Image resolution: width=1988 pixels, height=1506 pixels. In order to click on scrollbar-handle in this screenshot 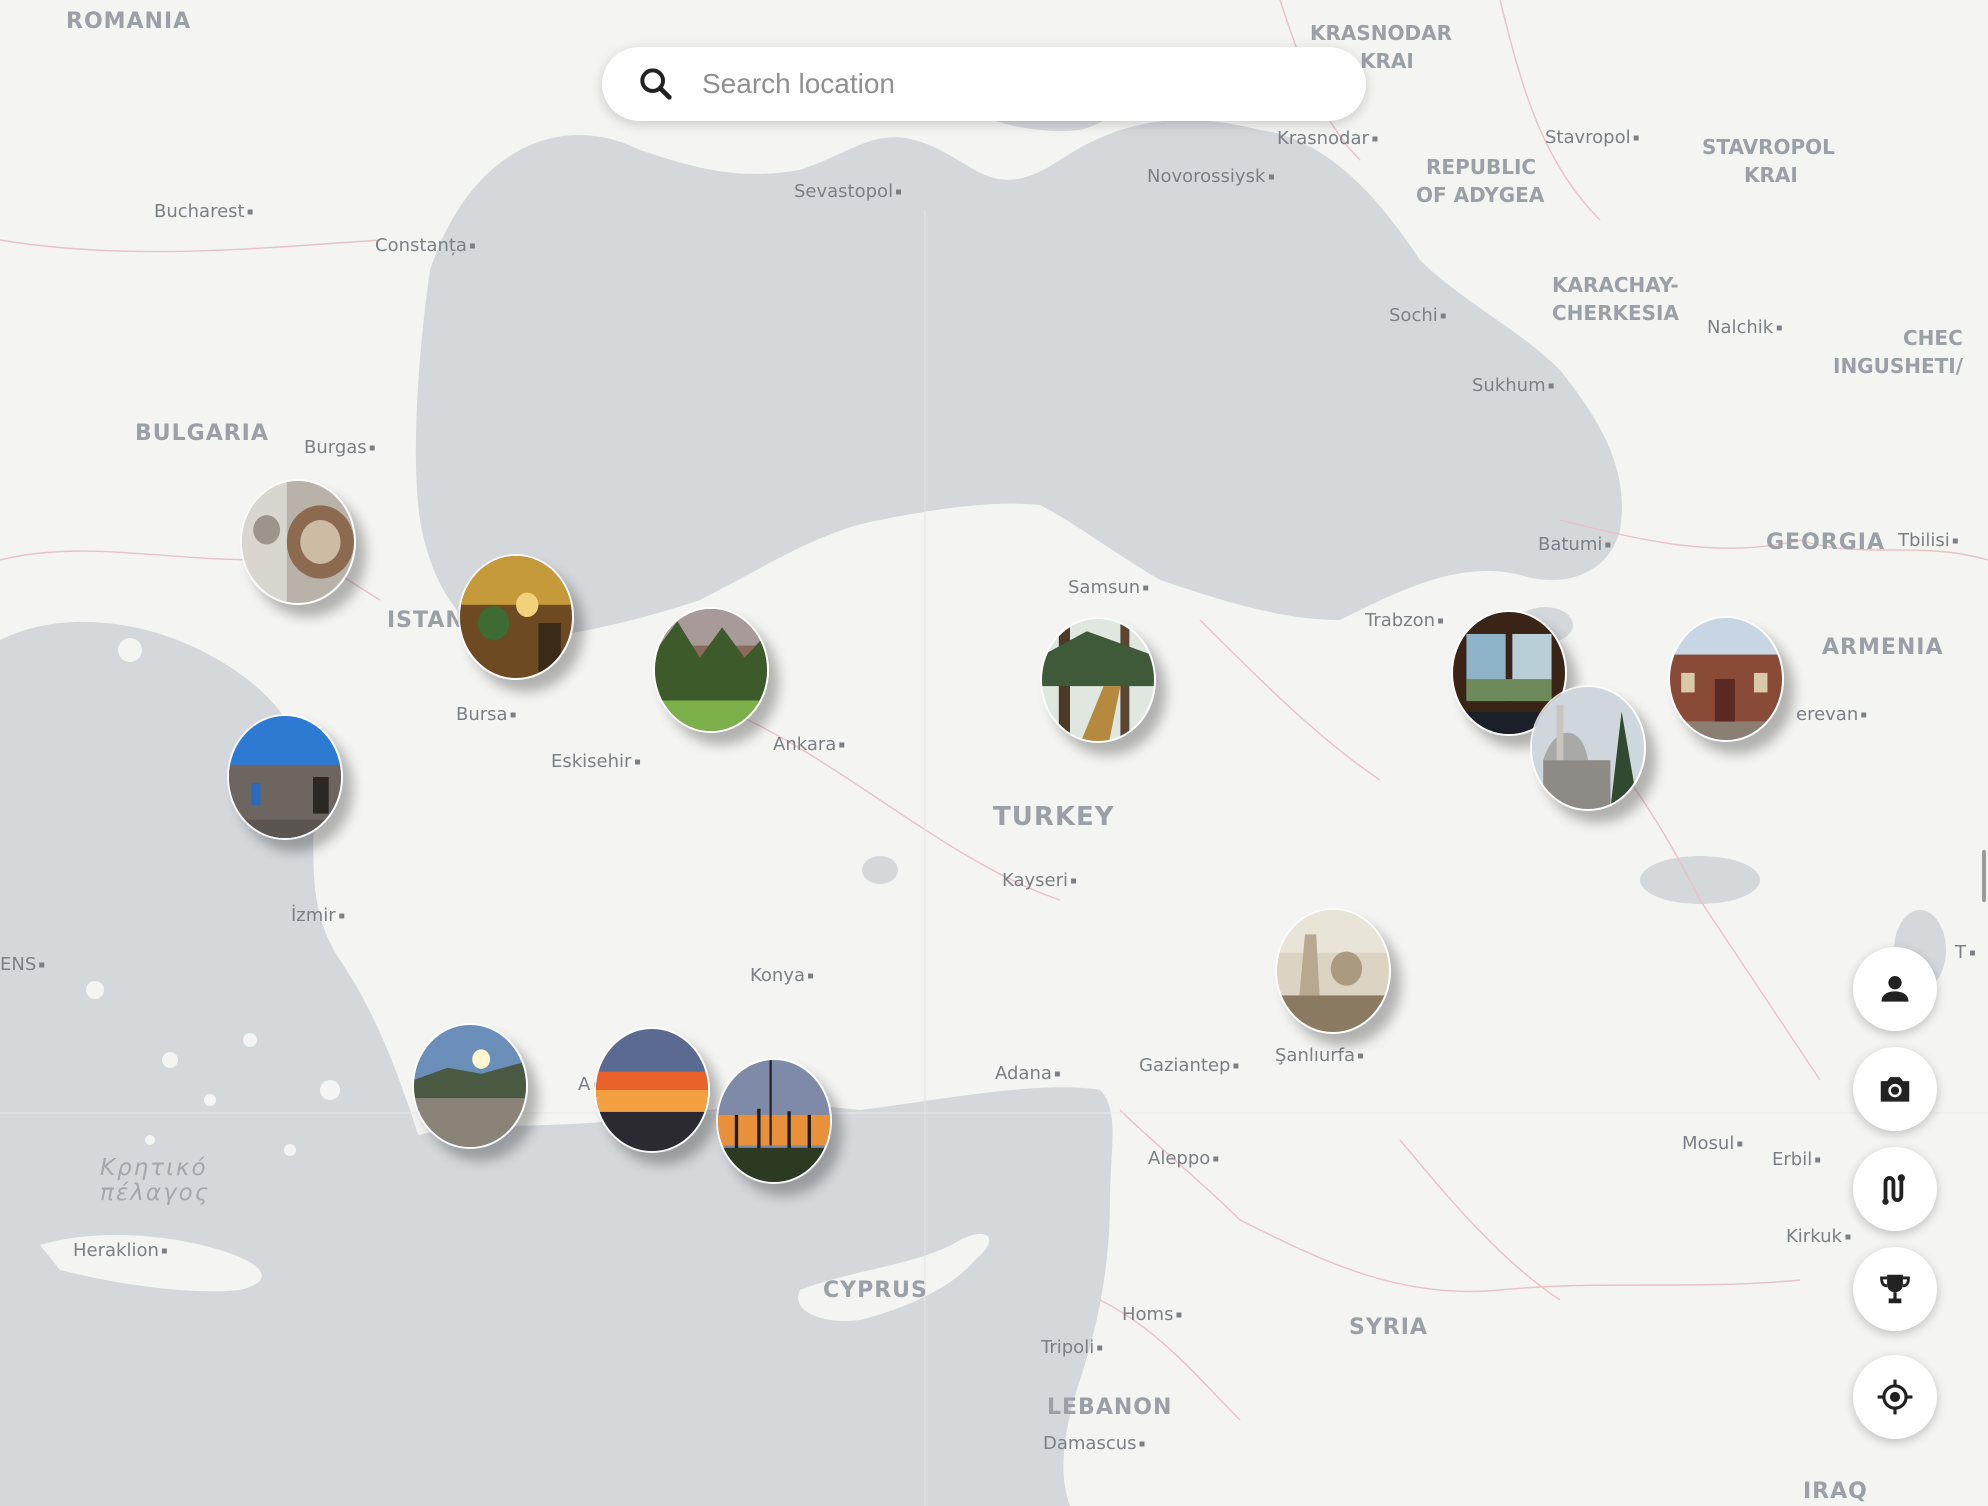, I will do `click(1984, 876)`.